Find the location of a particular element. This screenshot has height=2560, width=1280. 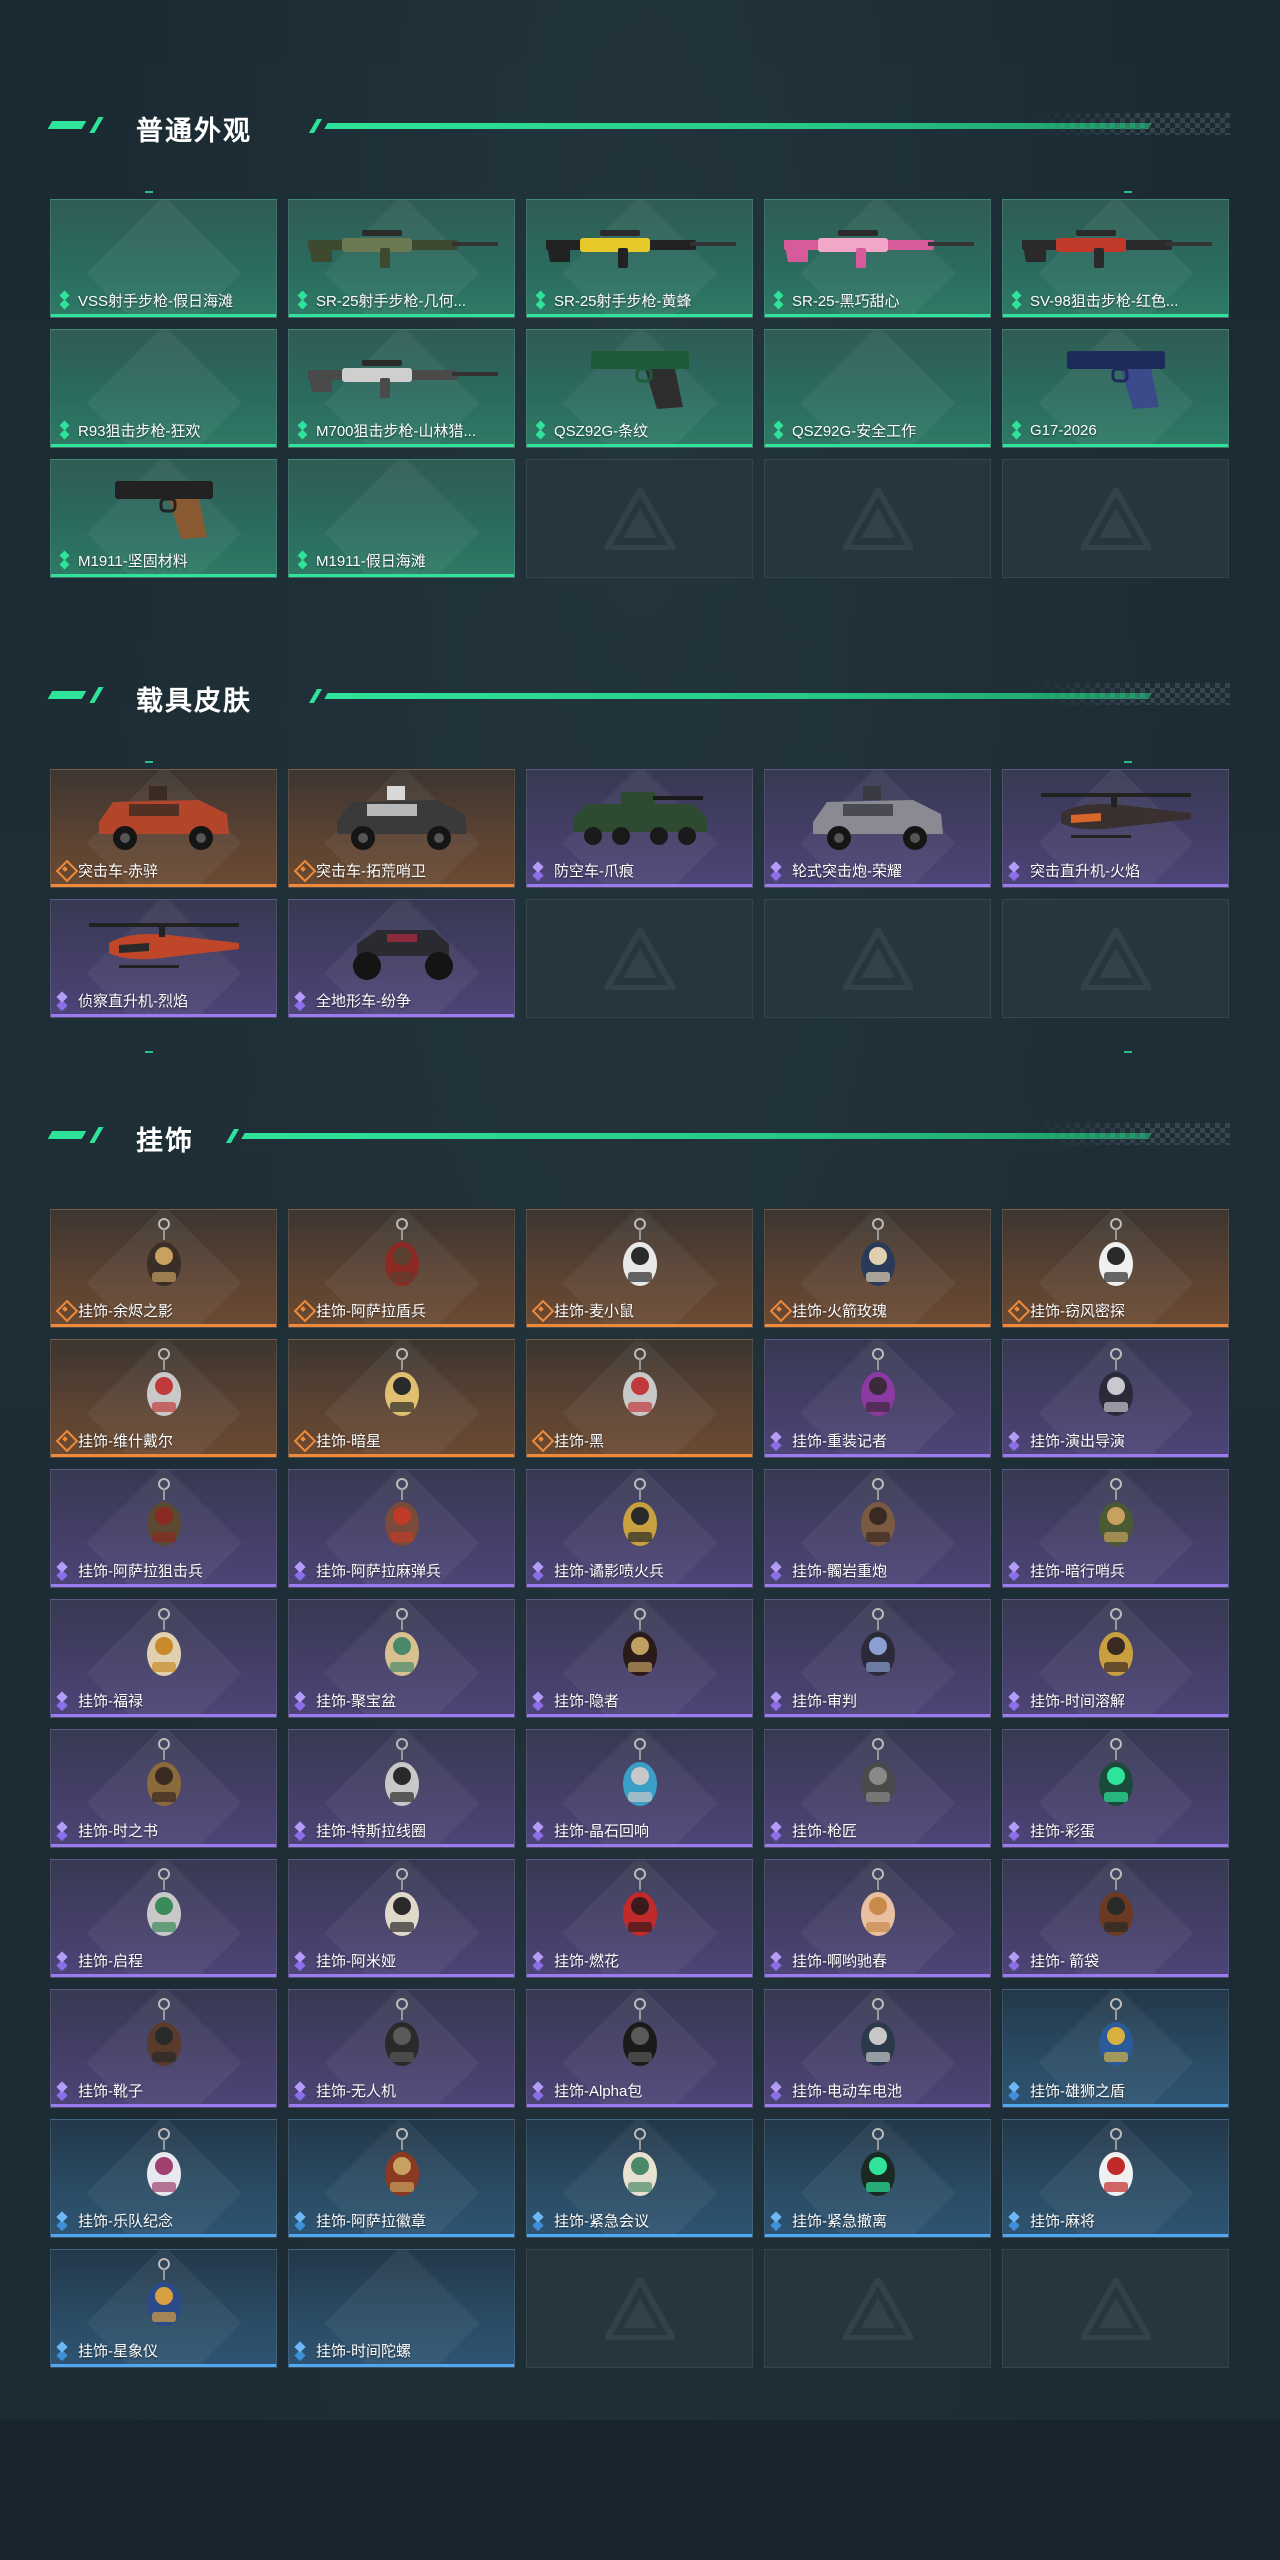

item-card: 侦察直升机-烈焰 is located at coordinates (163, 958).